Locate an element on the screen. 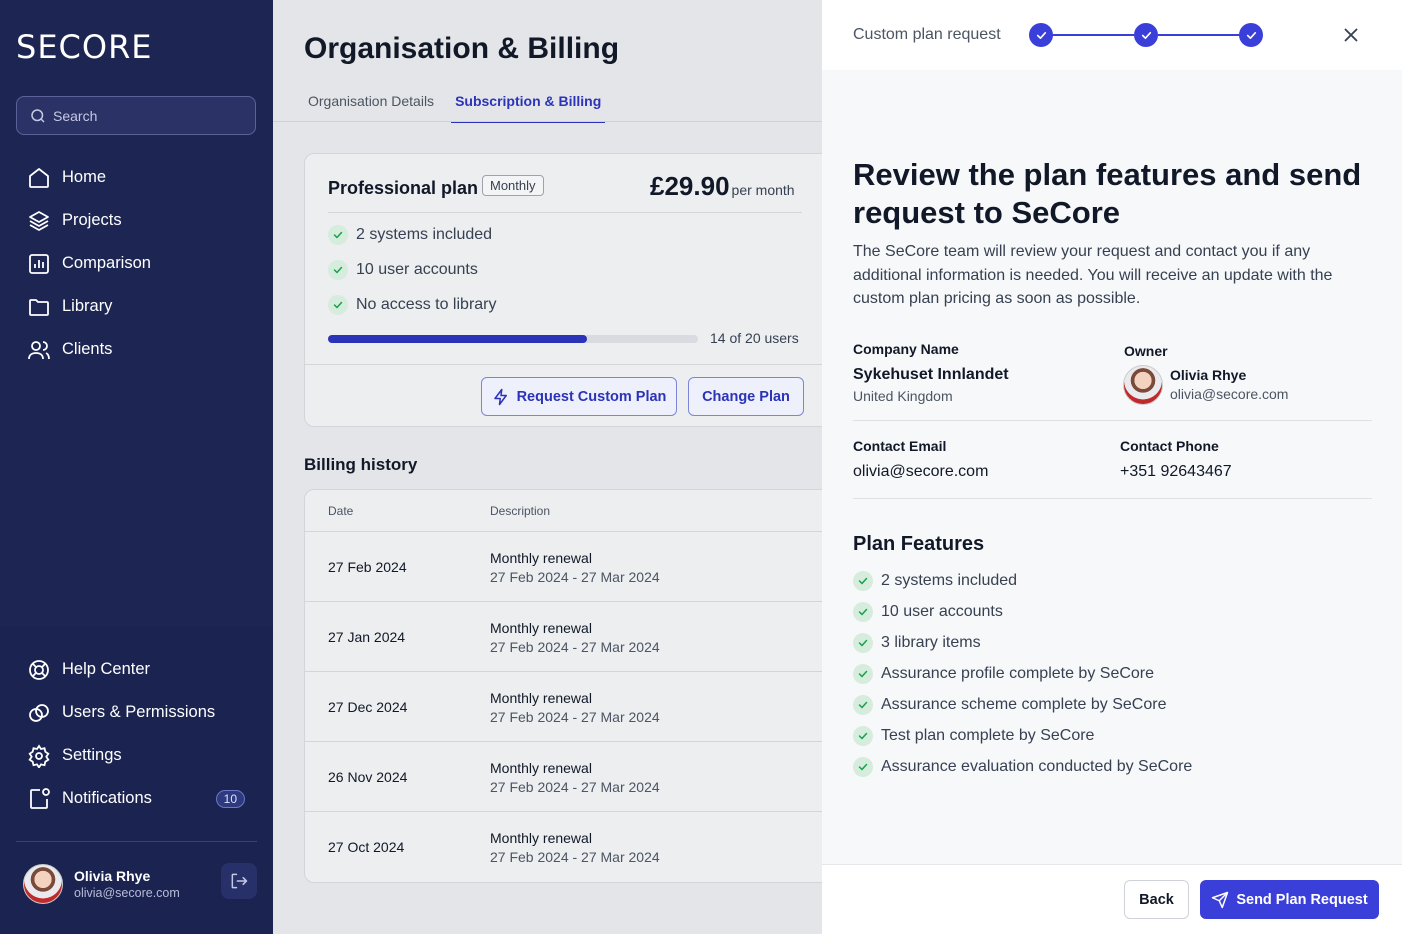  price-amount: £29.90 is located at coordinates (690, 186).